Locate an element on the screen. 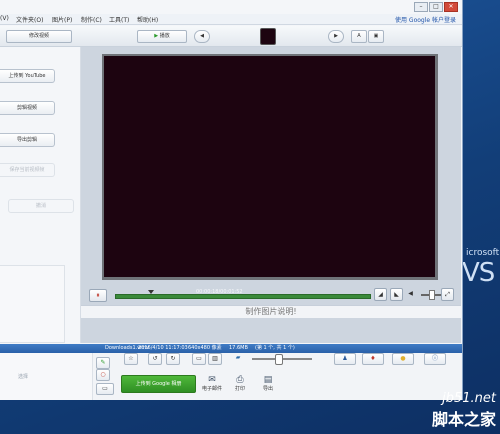  undo-button: 撤消 is located at coordinates (41, 206).